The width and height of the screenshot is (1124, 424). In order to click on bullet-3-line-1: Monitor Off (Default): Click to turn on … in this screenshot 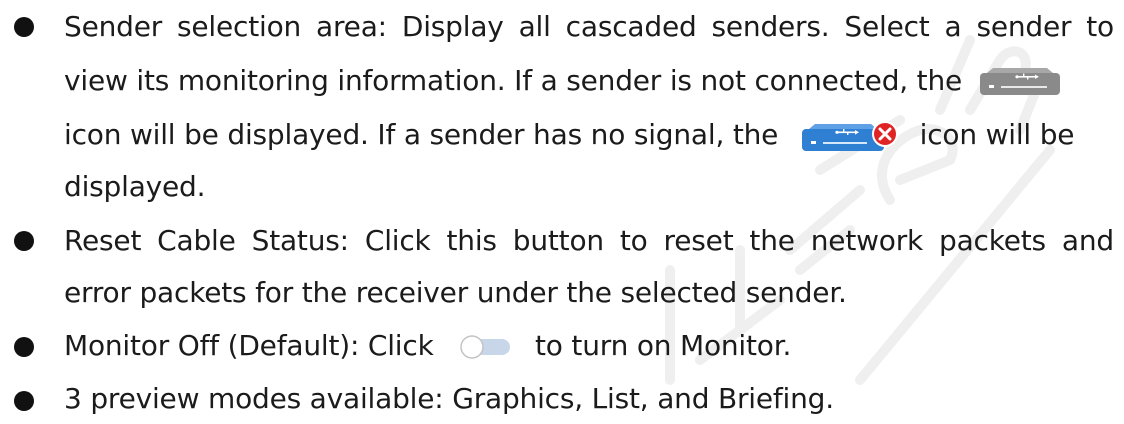, I will do `click(427, 346)`.